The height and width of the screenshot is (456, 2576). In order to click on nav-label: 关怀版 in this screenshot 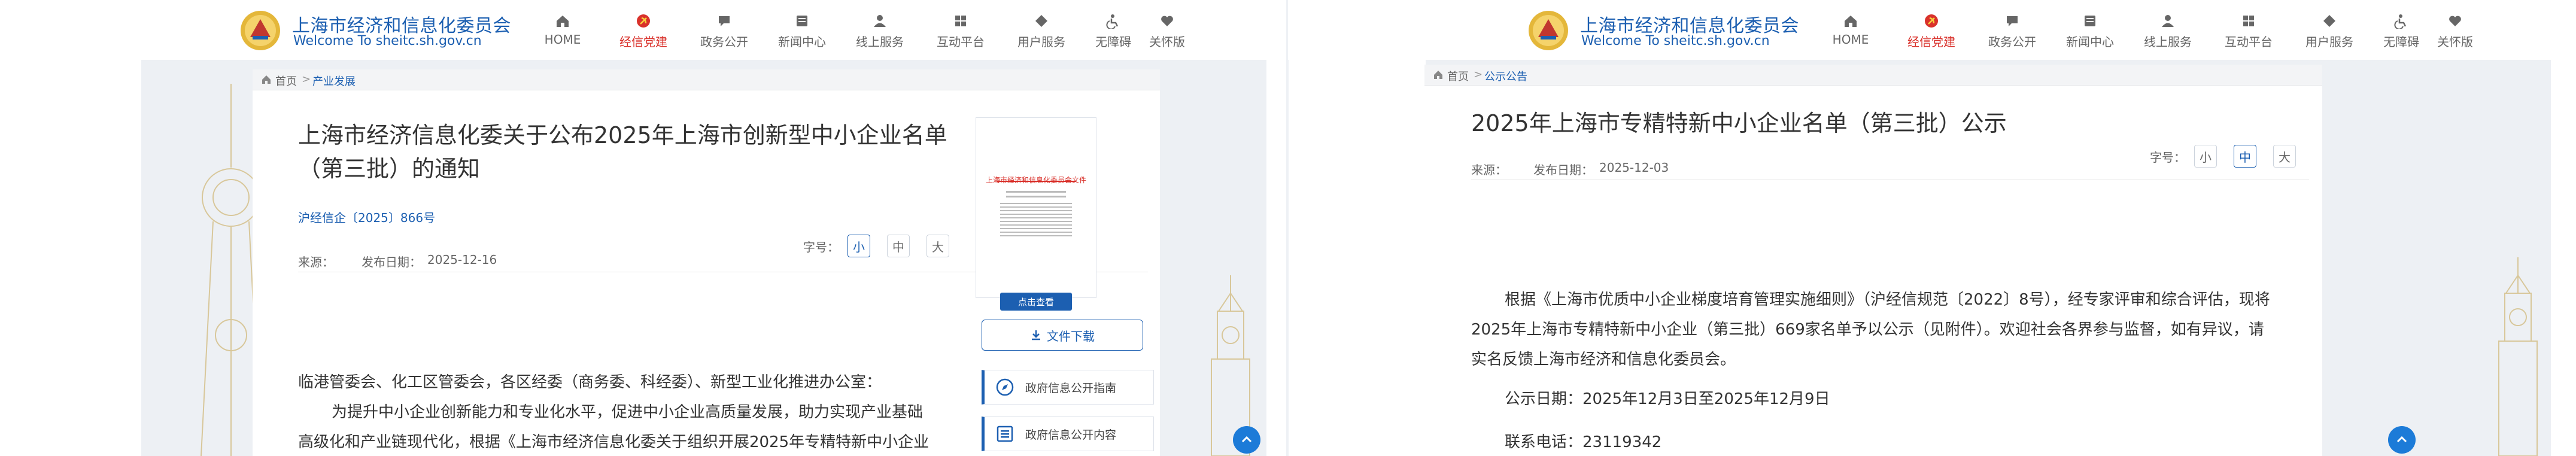, I will do `click(1167, 42)`.